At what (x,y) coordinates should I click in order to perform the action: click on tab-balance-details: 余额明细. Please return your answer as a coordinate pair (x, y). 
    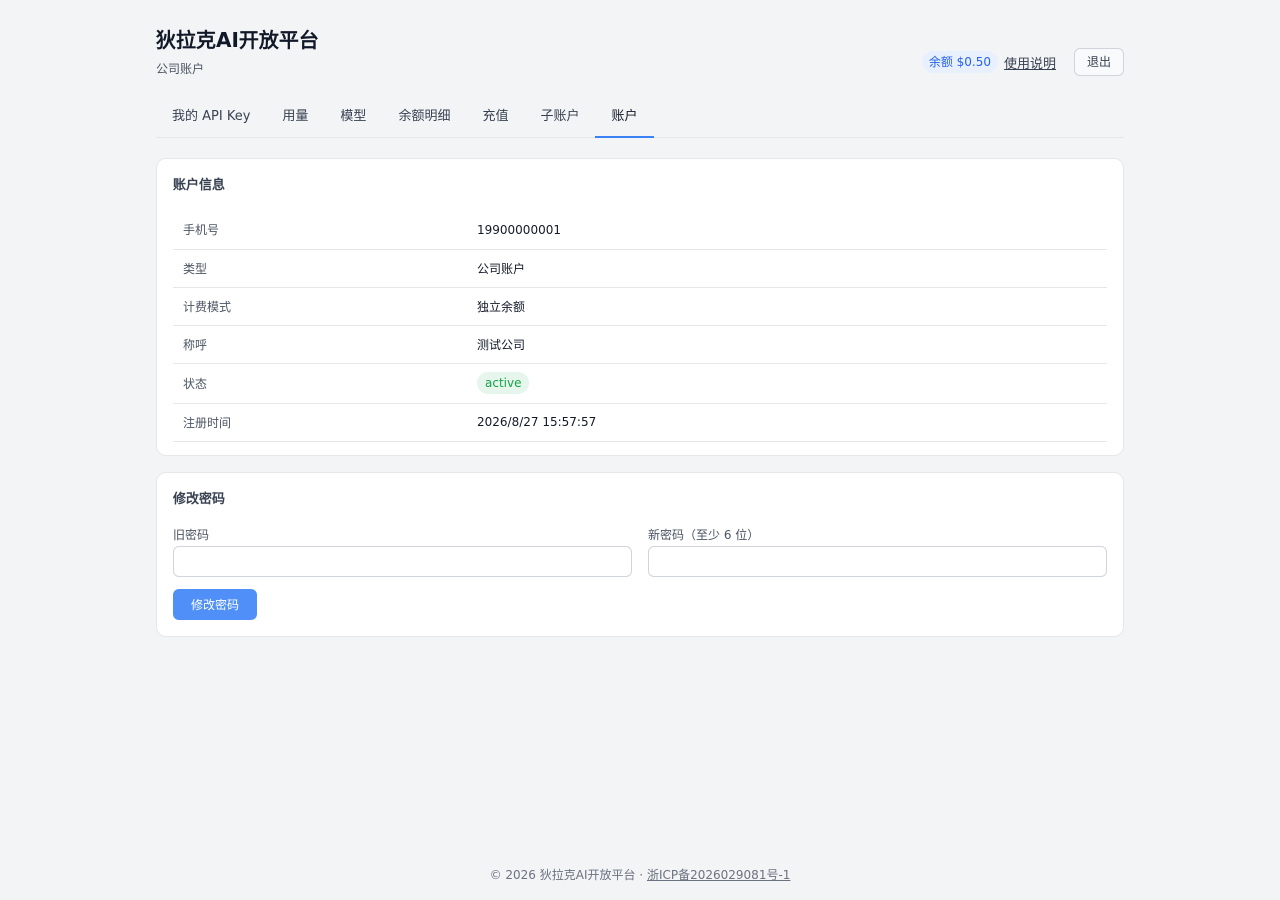
    Looking at the image, I should click on (424, 118).